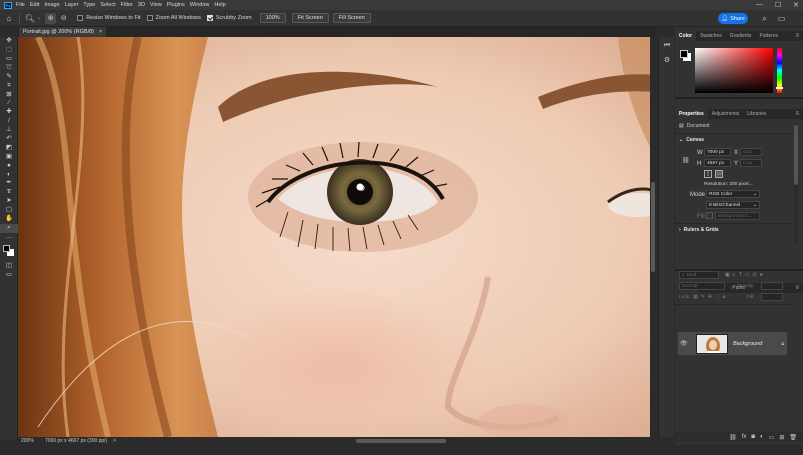 The image size is (803, 455). What do you see at coordinates (9, 219) in the screenshot?
I see `hand-tool-icon: ✋` at bounding box center [9, 219].